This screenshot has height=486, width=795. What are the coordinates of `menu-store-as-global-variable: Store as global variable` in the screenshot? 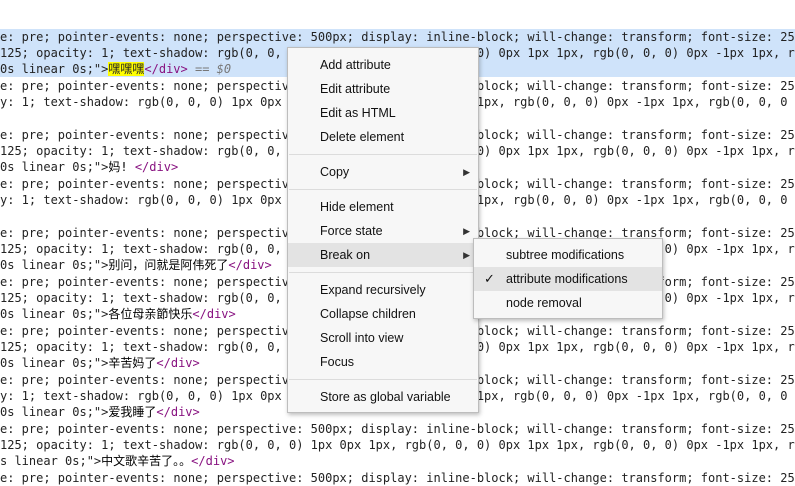 It's located at (383, 397).